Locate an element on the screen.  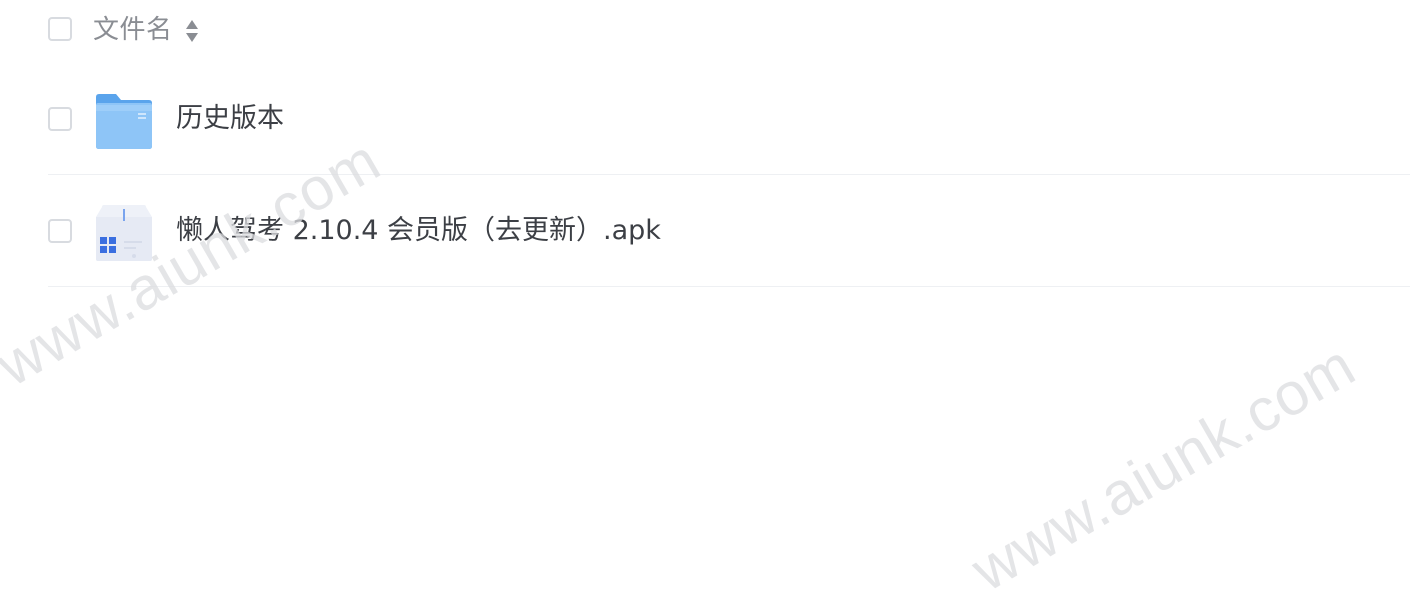
file-list-header: 文件名 is located at coordinates (705, 31).